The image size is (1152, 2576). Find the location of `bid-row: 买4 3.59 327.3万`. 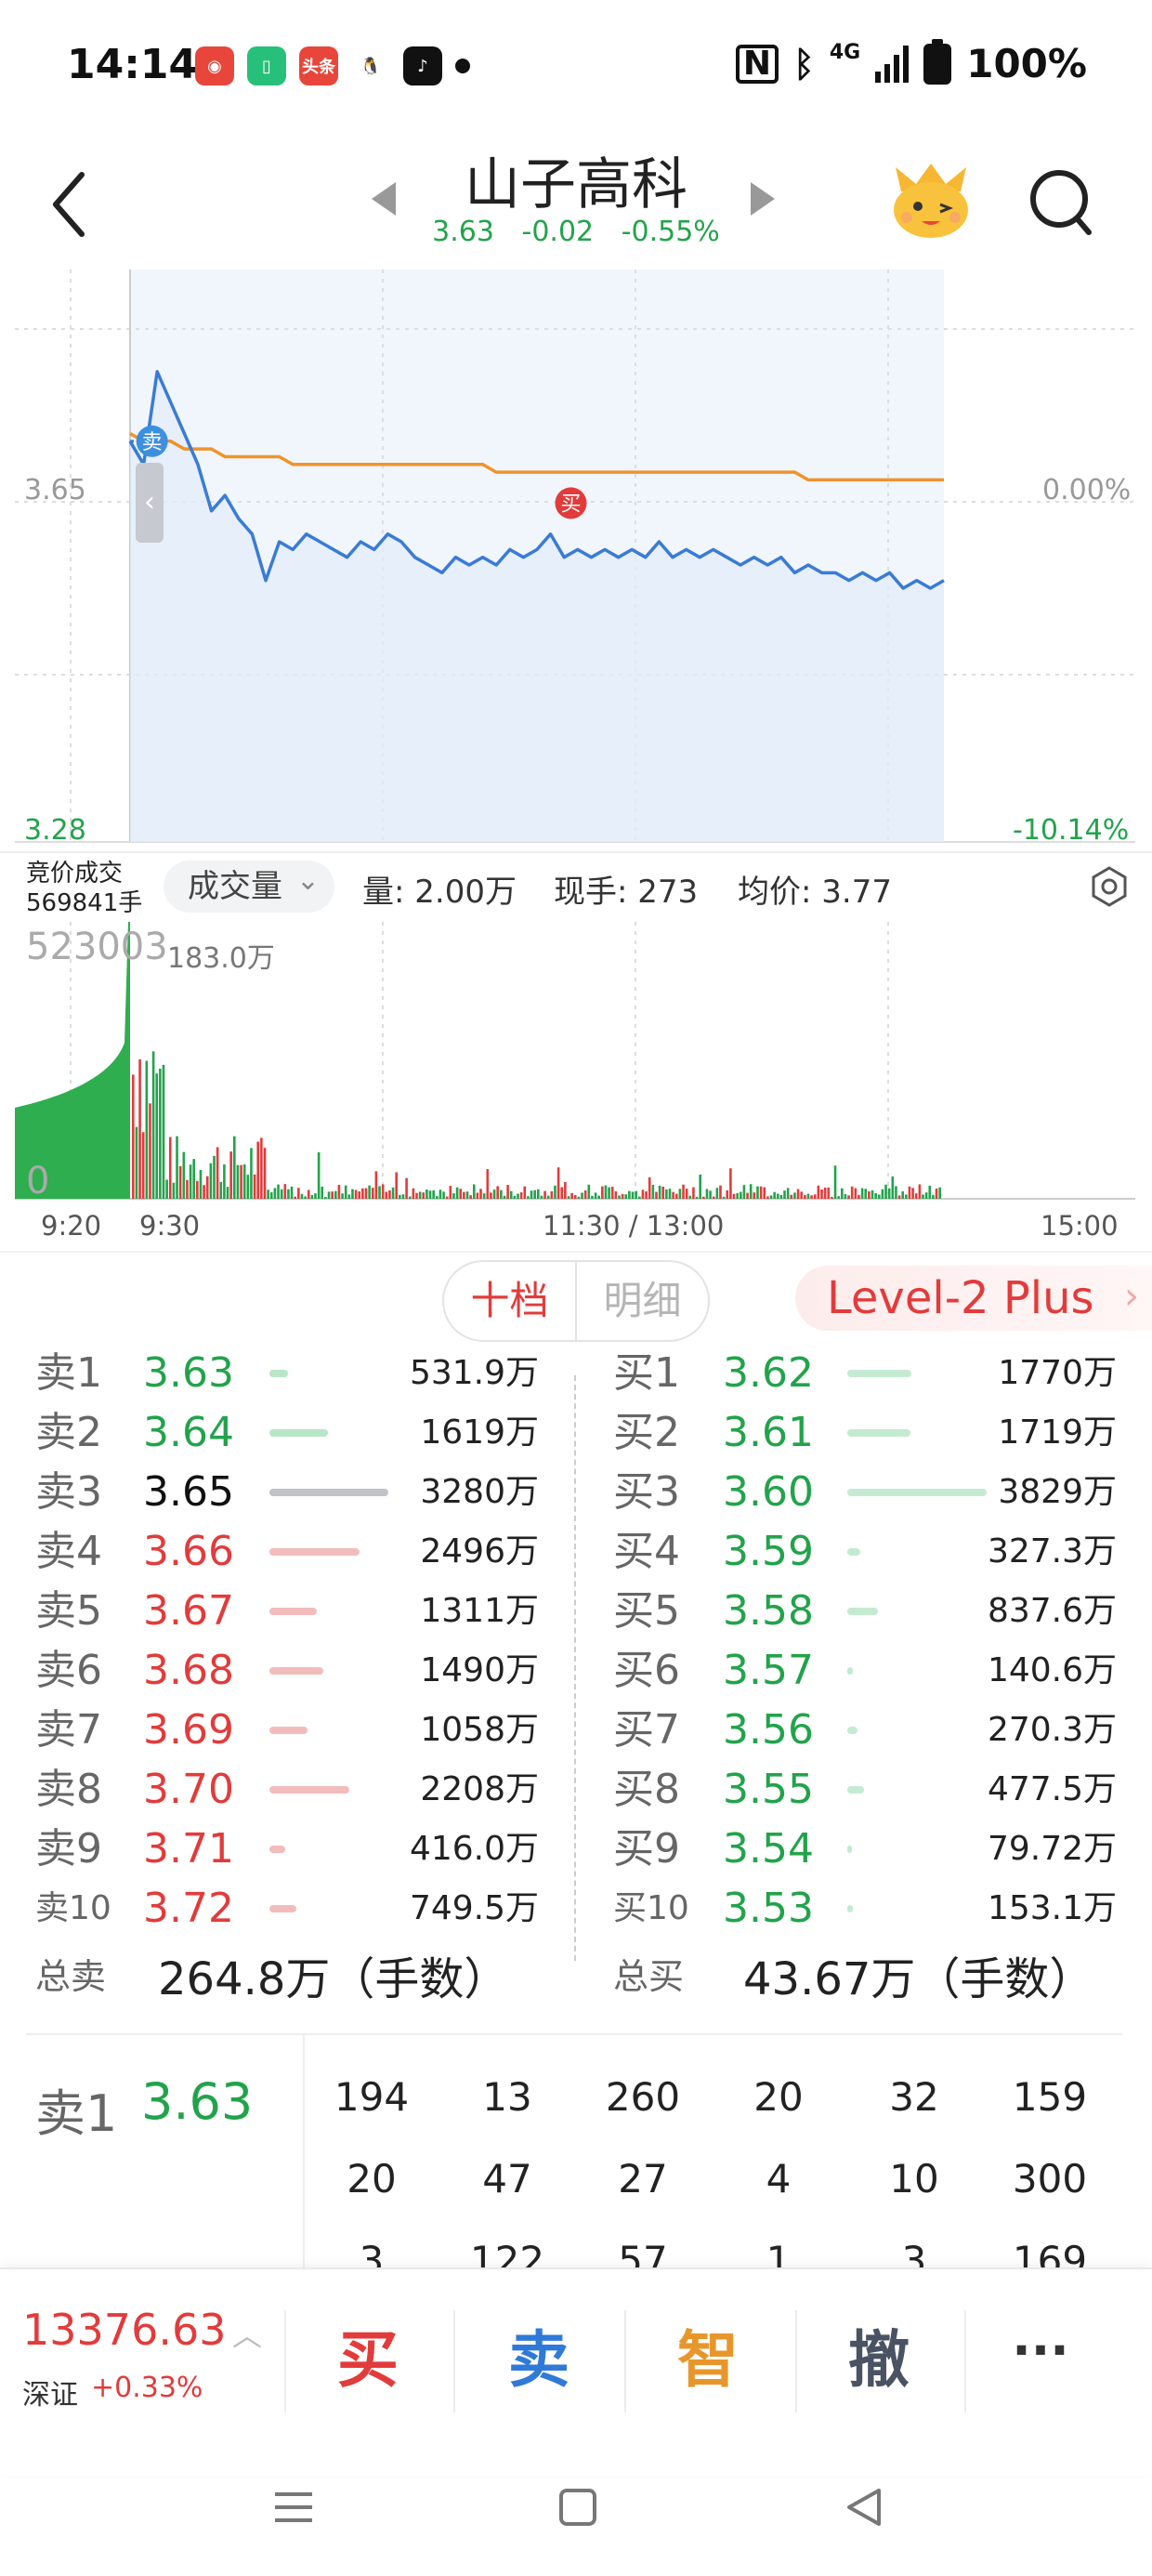

bid-row: 买4 3.59 327.3万 is located at coordinates (576, 1552).